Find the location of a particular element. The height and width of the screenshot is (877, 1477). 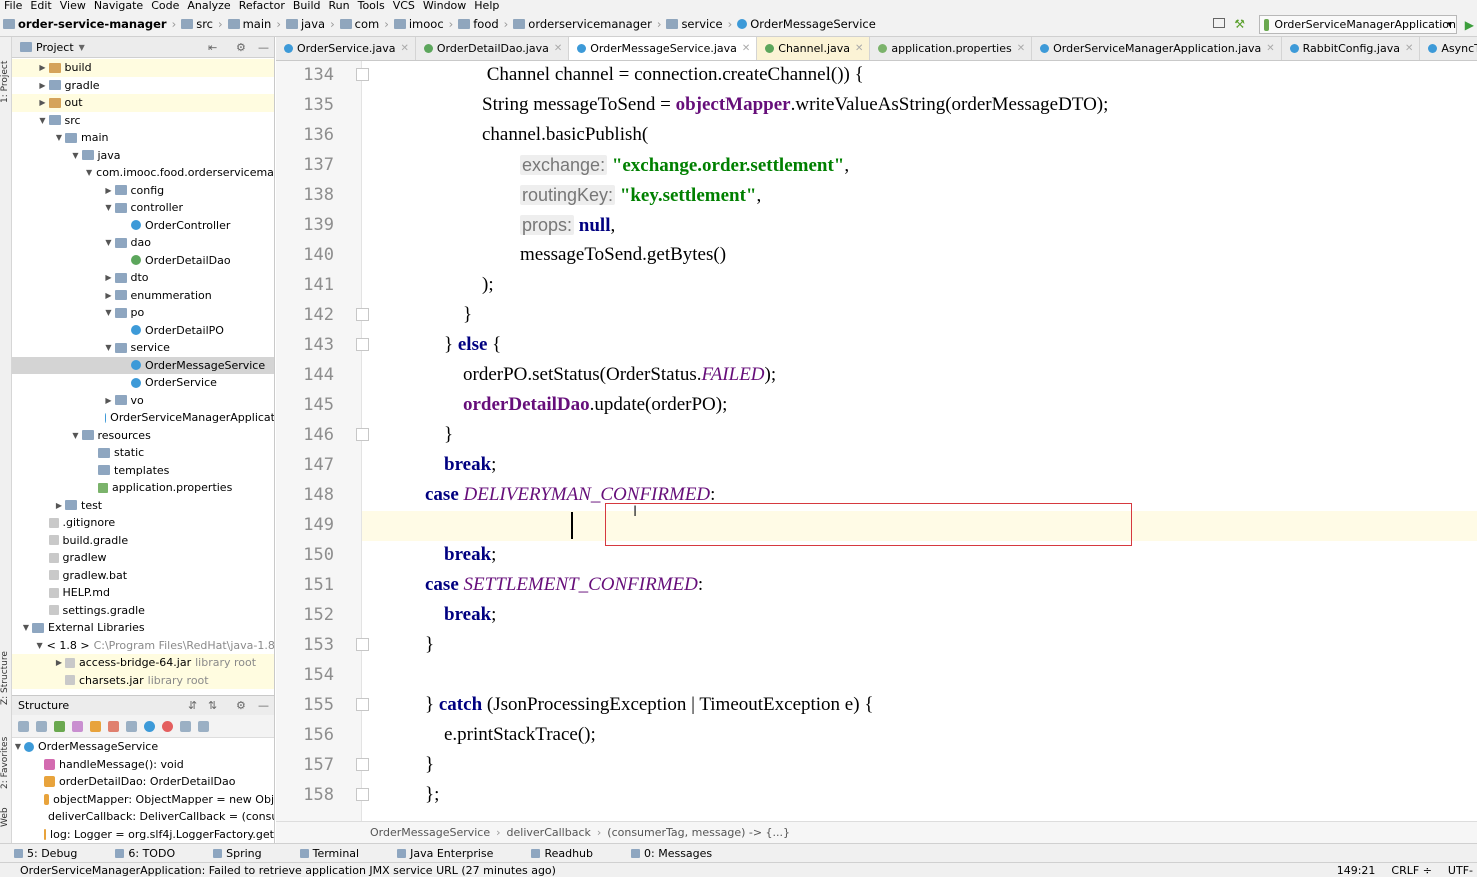

tree-item: OrderDetailPO is located at coordinates (143, 331).